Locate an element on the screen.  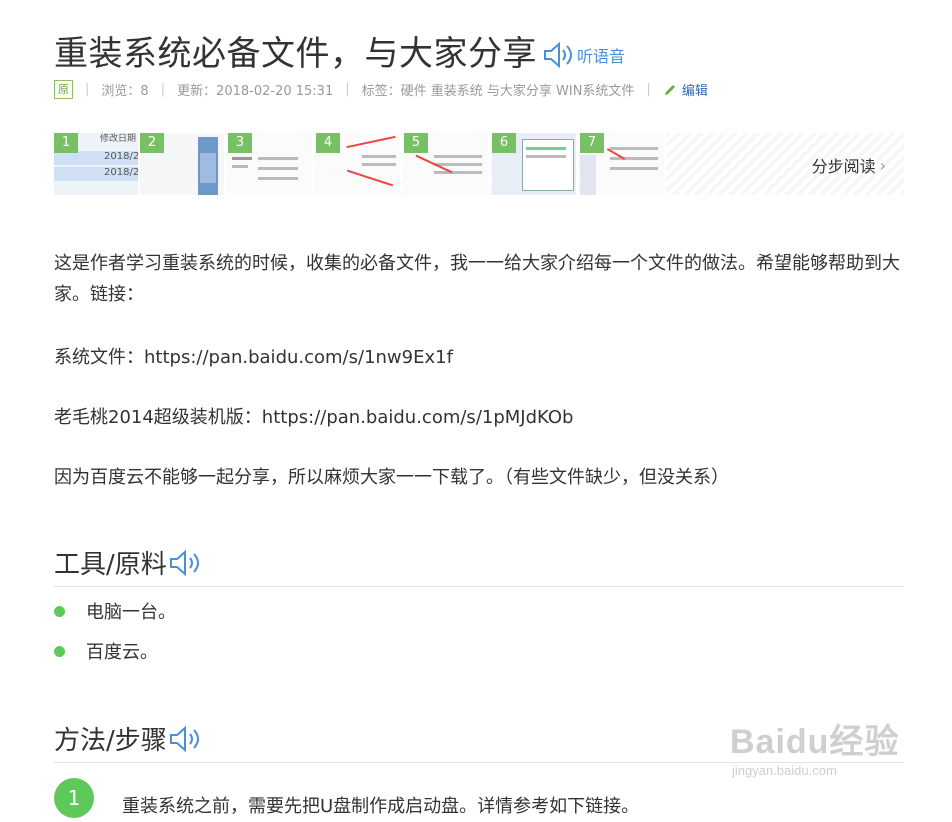
step-thumbnail-5: 5 is located at coordinates (447, 164).